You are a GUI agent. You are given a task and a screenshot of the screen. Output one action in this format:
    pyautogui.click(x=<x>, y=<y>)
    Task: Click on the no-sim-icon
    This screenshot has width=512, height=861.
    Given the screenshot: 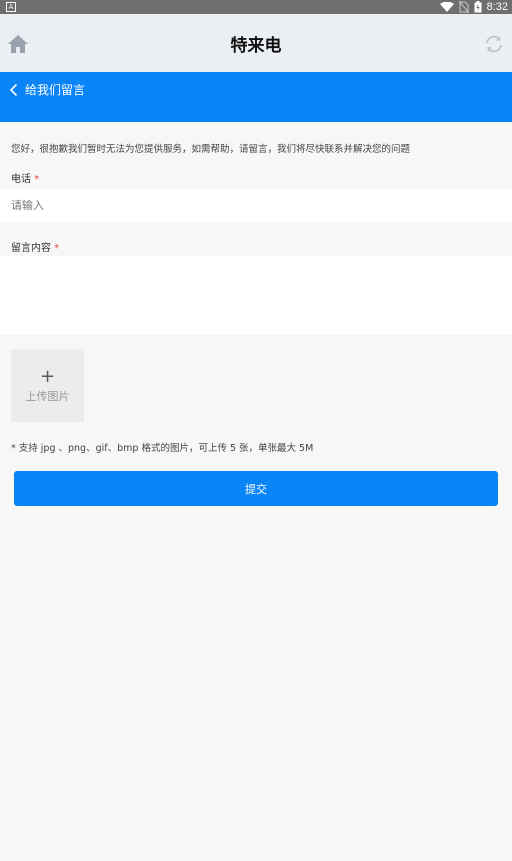 What is the action you would take?
    pyautogui.click(x=463, y=7)
    